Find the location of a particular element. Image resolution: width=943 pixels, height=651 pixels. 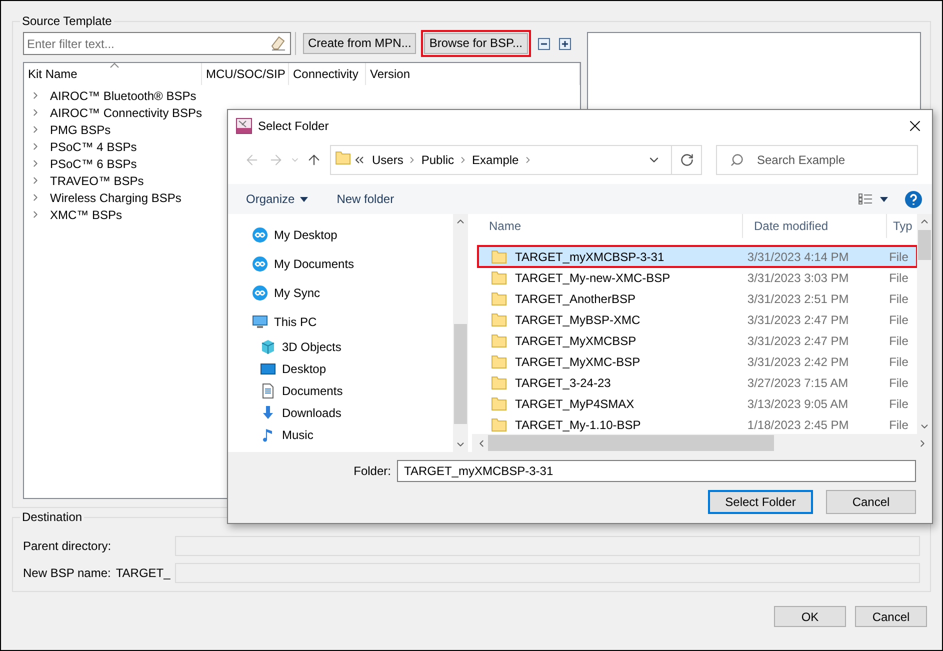

date-modified: 3/31/2023 2:51 PM is located at coordinates (798, 299).